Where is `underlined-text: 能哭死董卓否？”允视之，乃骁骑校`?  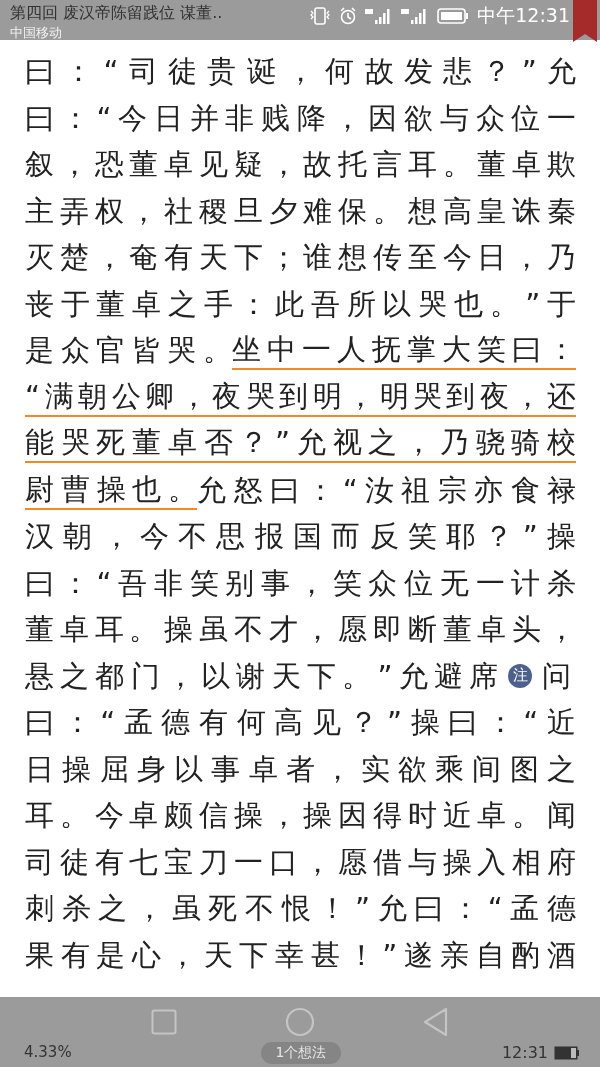
underlined-text: 能哭死董卓否？”允视之，乃骁骑校 is located at coordinates (300, 443).